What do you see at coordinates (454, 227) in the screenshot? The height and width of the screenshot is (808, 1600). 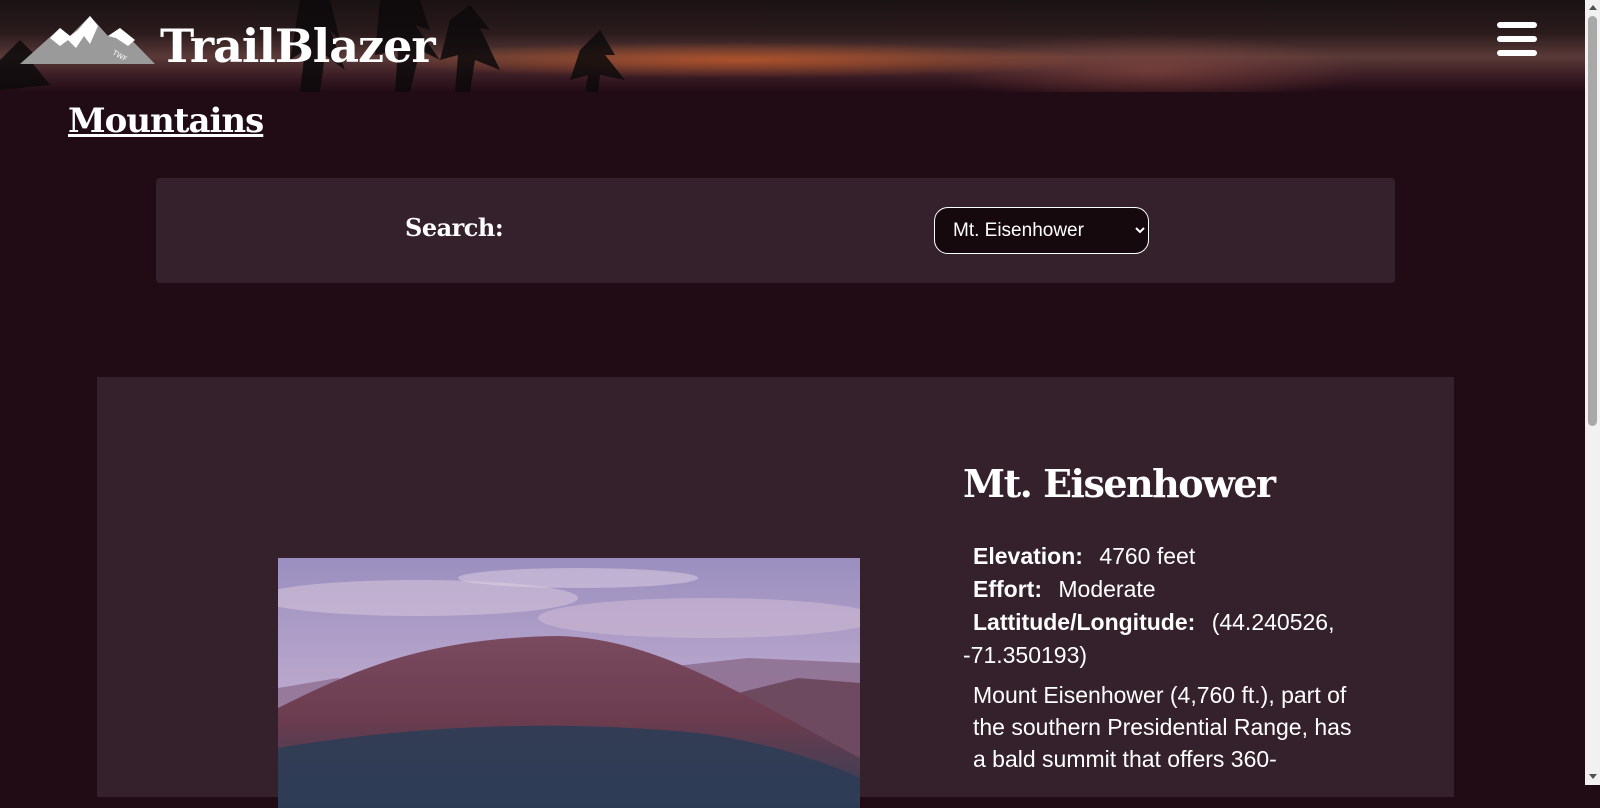 I see `search-label: Search:` at bounding box center [454, 227].